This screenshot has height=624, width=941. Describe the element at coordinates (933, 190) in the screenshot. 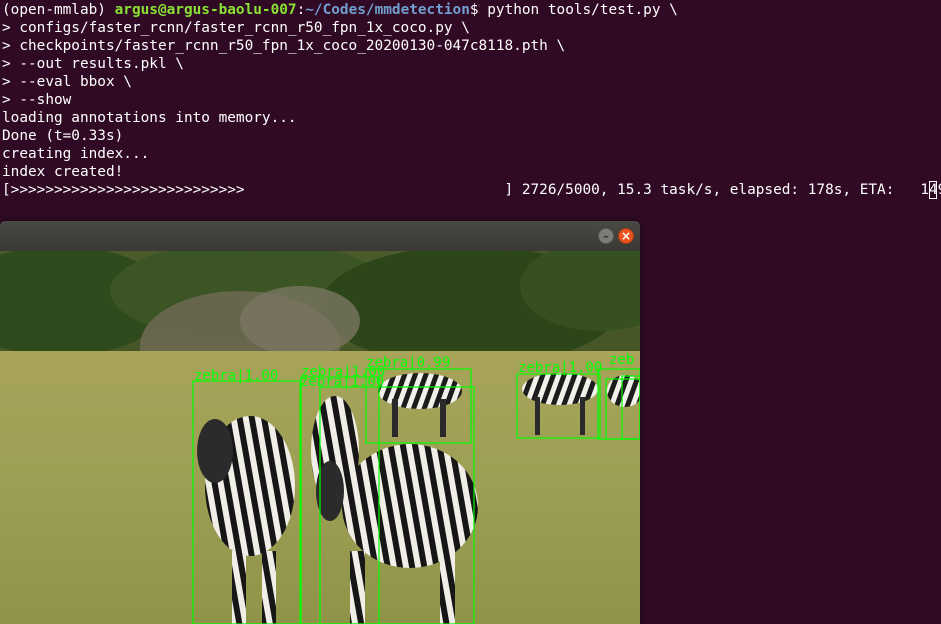

I see `terminal-cursor` at that location.